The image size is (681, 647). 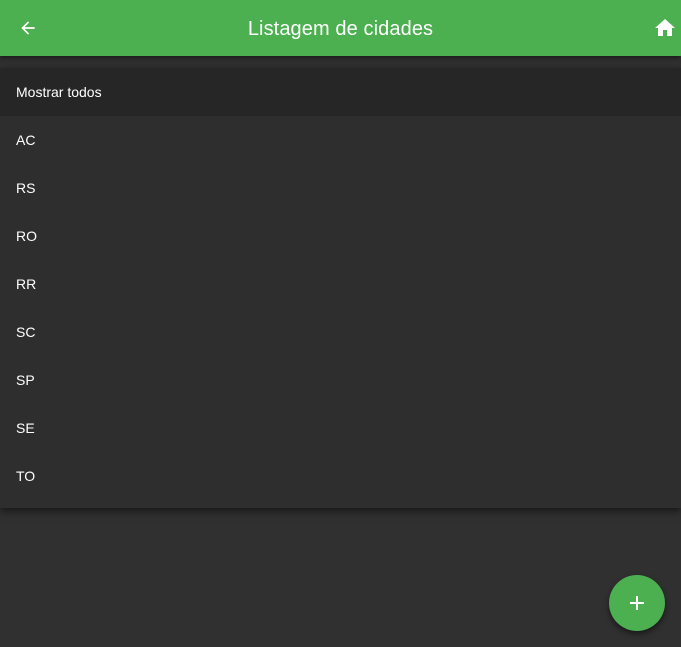 I want to click on menu-item-mostrar-todos: Mostrar todos, so click(x=340, y=92).